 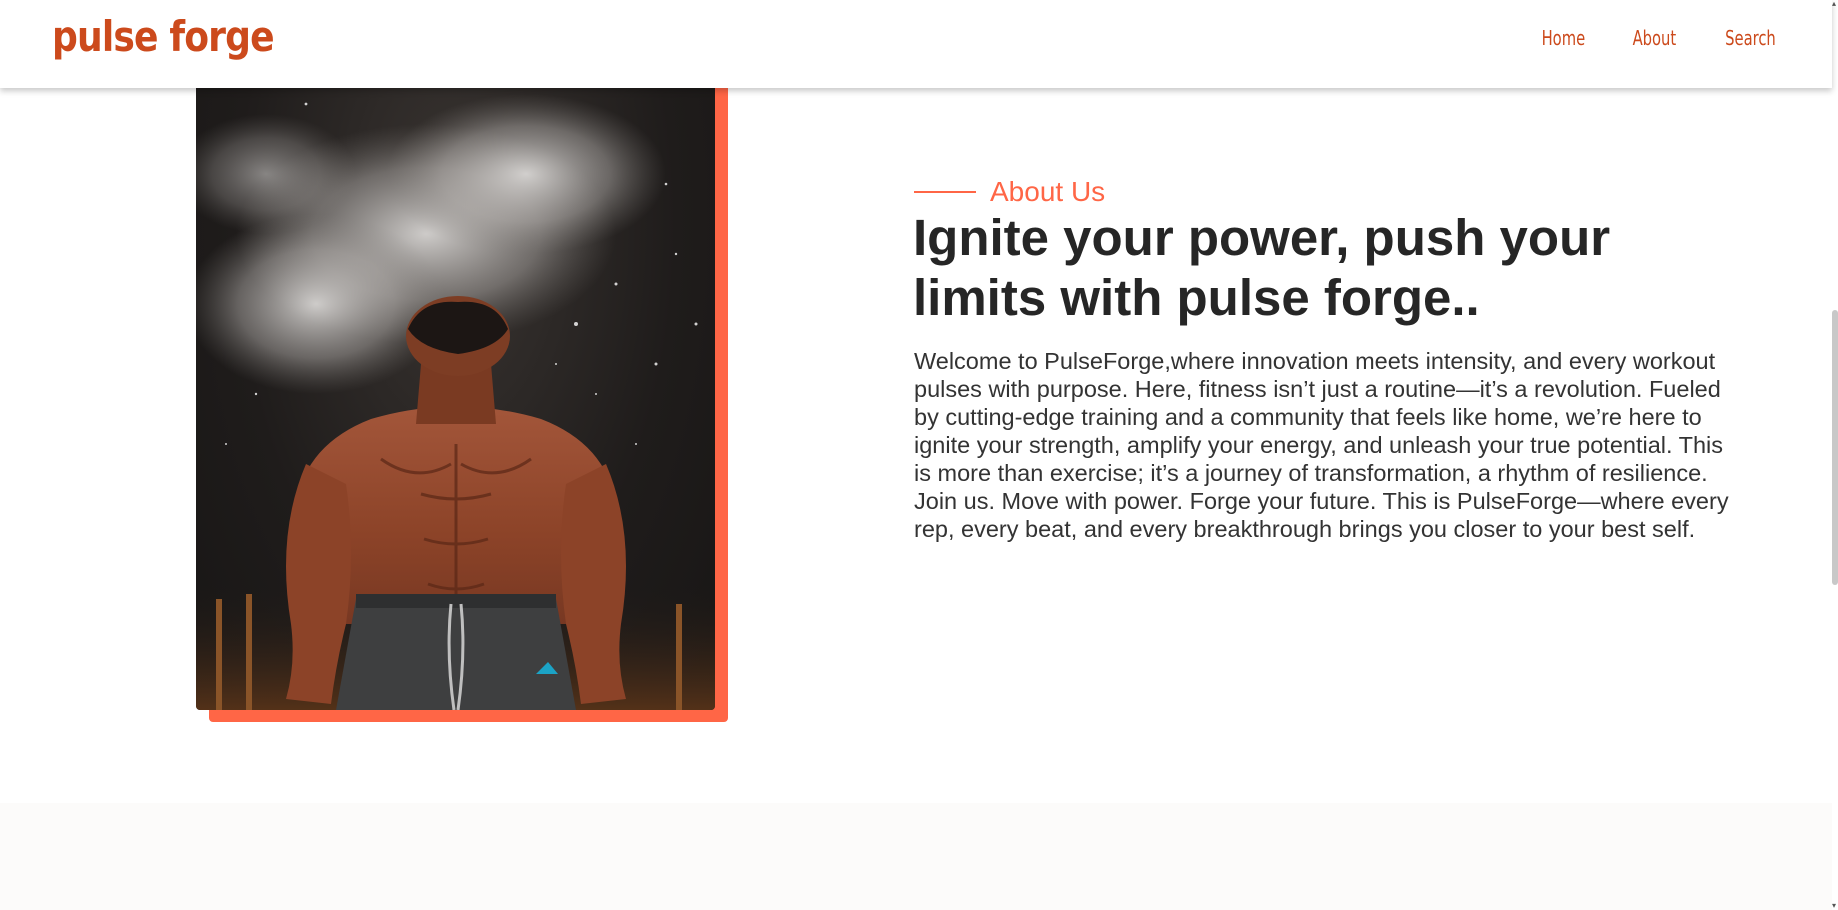 I want to click on nav-search-link: Search, so click(x=1750, y=38).